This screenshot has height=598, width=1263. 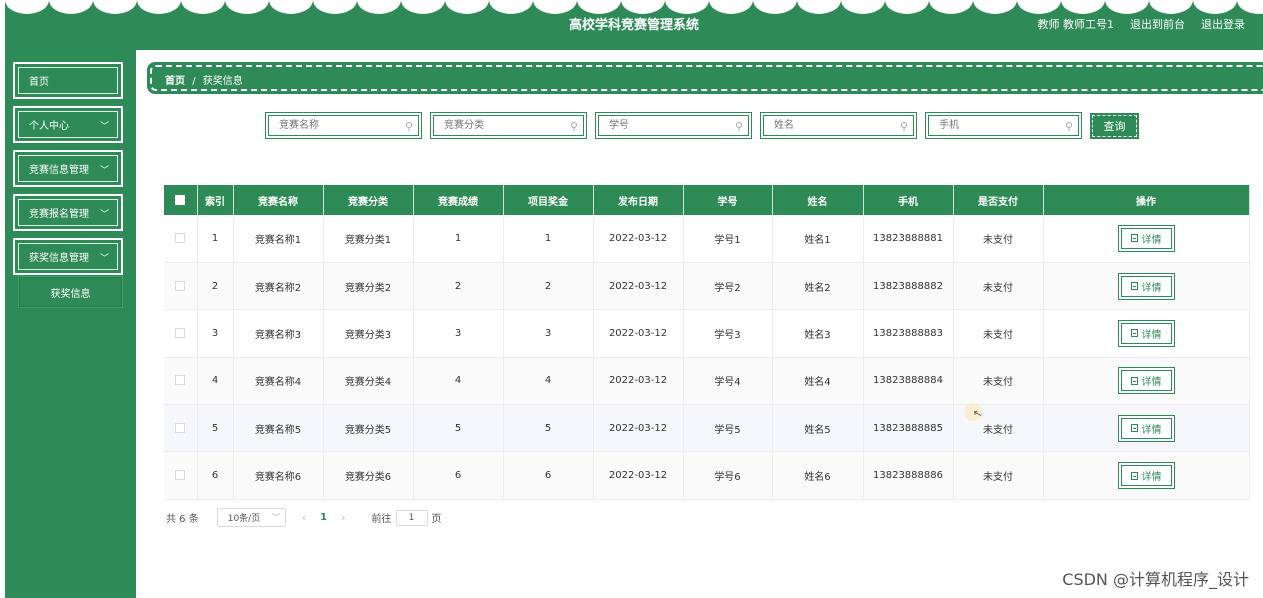 What do you see at coordinates (638, 200) in the screenshot?
I see `column-header: 发布日期` at bounding box center [638, 200].